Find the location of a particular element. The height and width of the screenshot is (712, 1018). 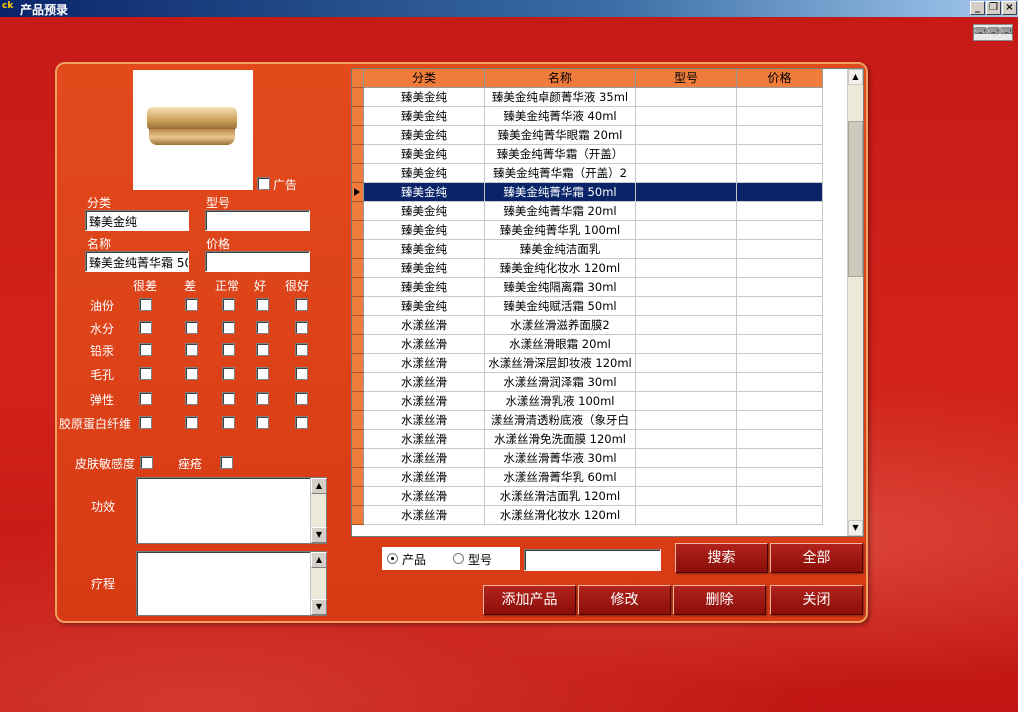

acne-checkbox is located at coordinates (226, 462).